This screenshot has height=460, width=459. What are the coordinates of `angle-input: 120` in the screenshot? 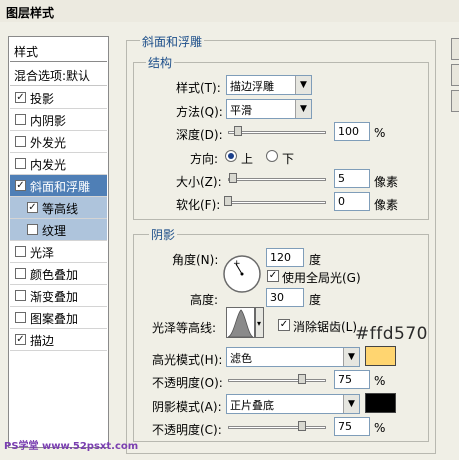 It's located at (285, 257).